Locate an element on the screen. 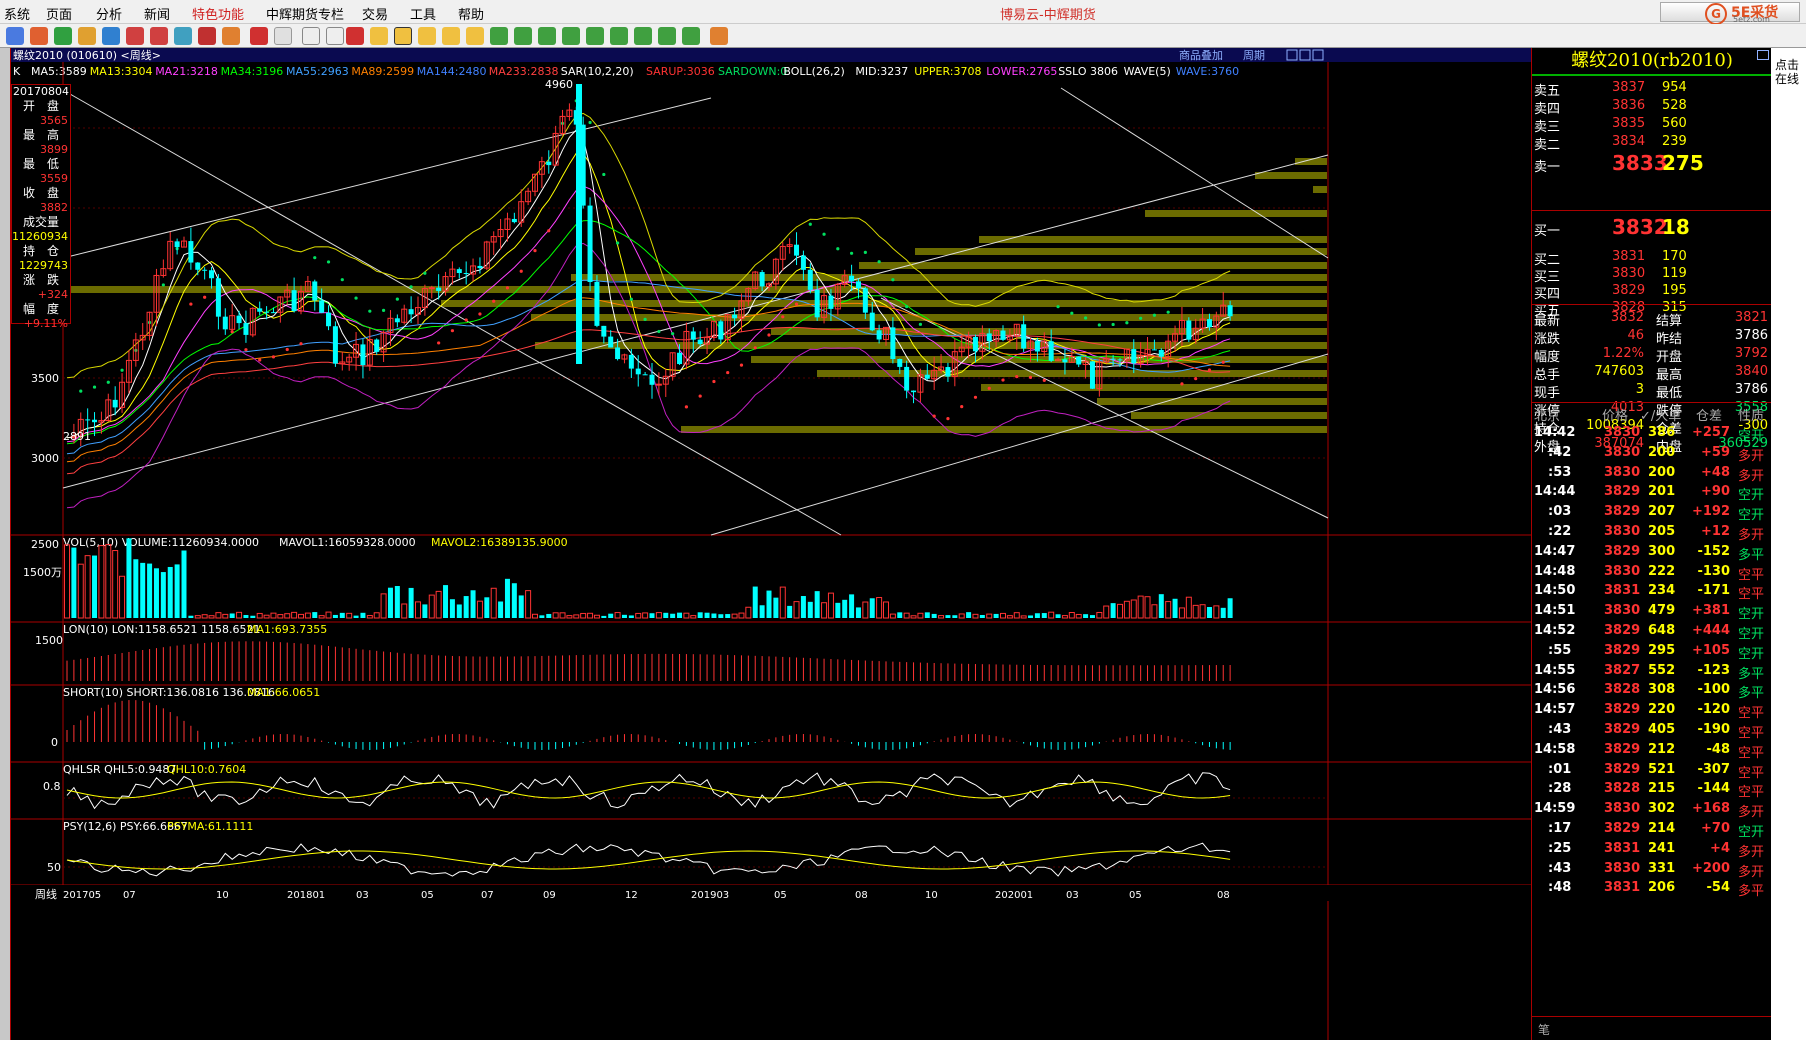 This screenshot has width=1806, height=1040. ma-legend-item: MA5:3589 is located at coordinates (59, 71).